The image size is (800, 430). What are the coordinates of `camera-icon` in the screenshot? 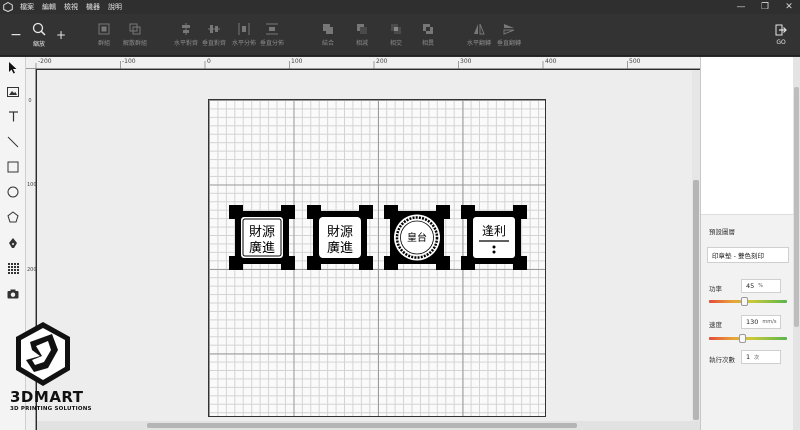 It's located at (13, 294).